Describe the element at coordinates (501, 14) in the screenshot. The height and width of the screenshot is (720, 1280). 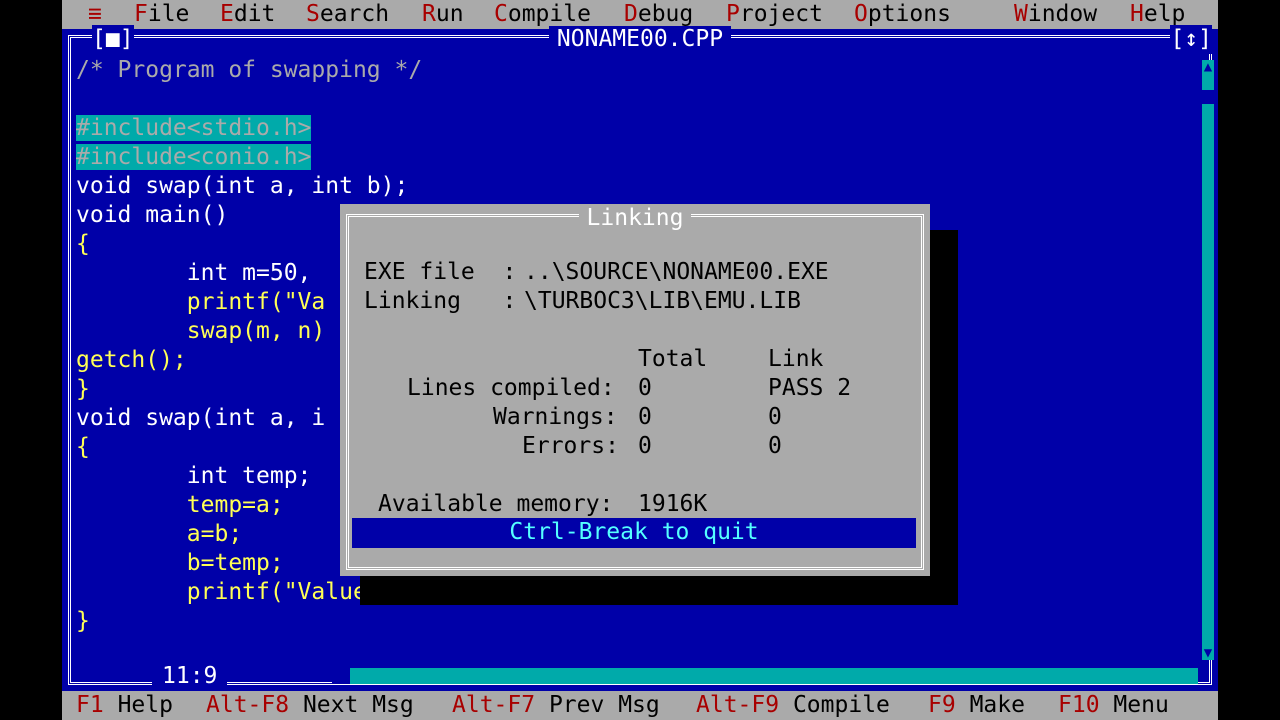
I see `menu-hotkey: C` at that location.